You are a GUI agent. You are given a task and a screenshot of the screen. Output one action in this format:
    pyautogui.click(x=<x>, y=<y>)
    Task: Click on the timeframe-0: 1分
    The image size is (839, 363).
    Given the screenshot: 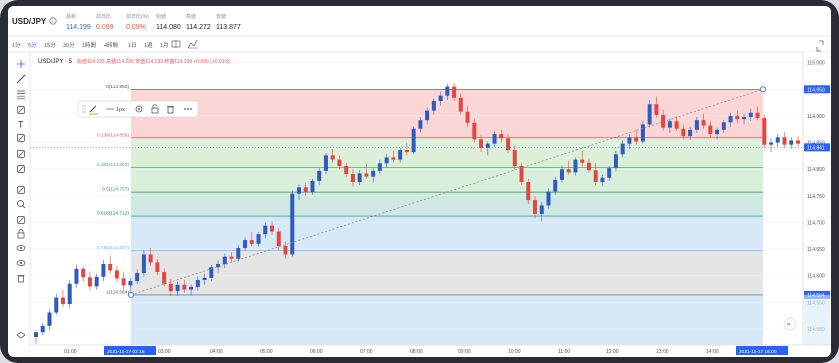 What is the action you would take?
    pyautogui.click(x=16, y=45)
    